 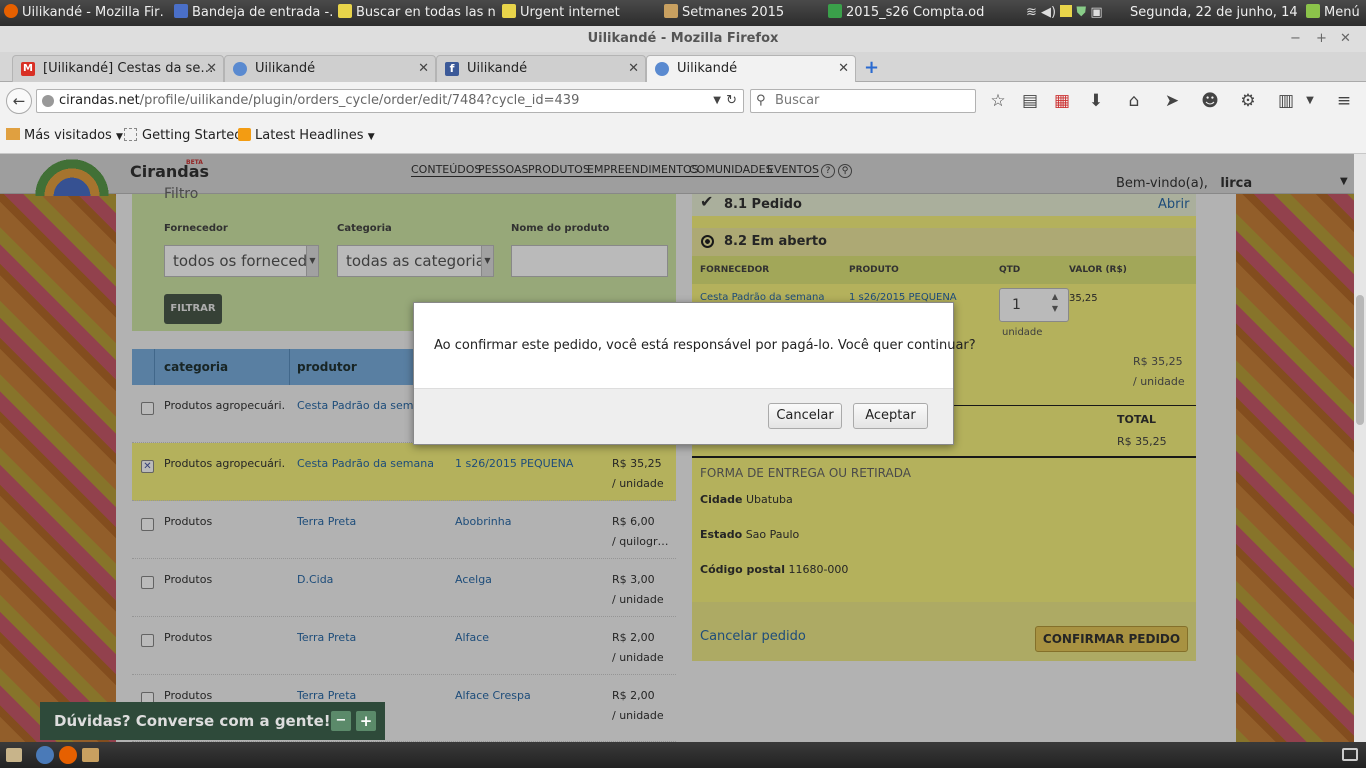 What do you see at coordinates (1081, 12) in the screenshot?
I see `shield-icon: ⛊` at bounding box center [1081, 12].